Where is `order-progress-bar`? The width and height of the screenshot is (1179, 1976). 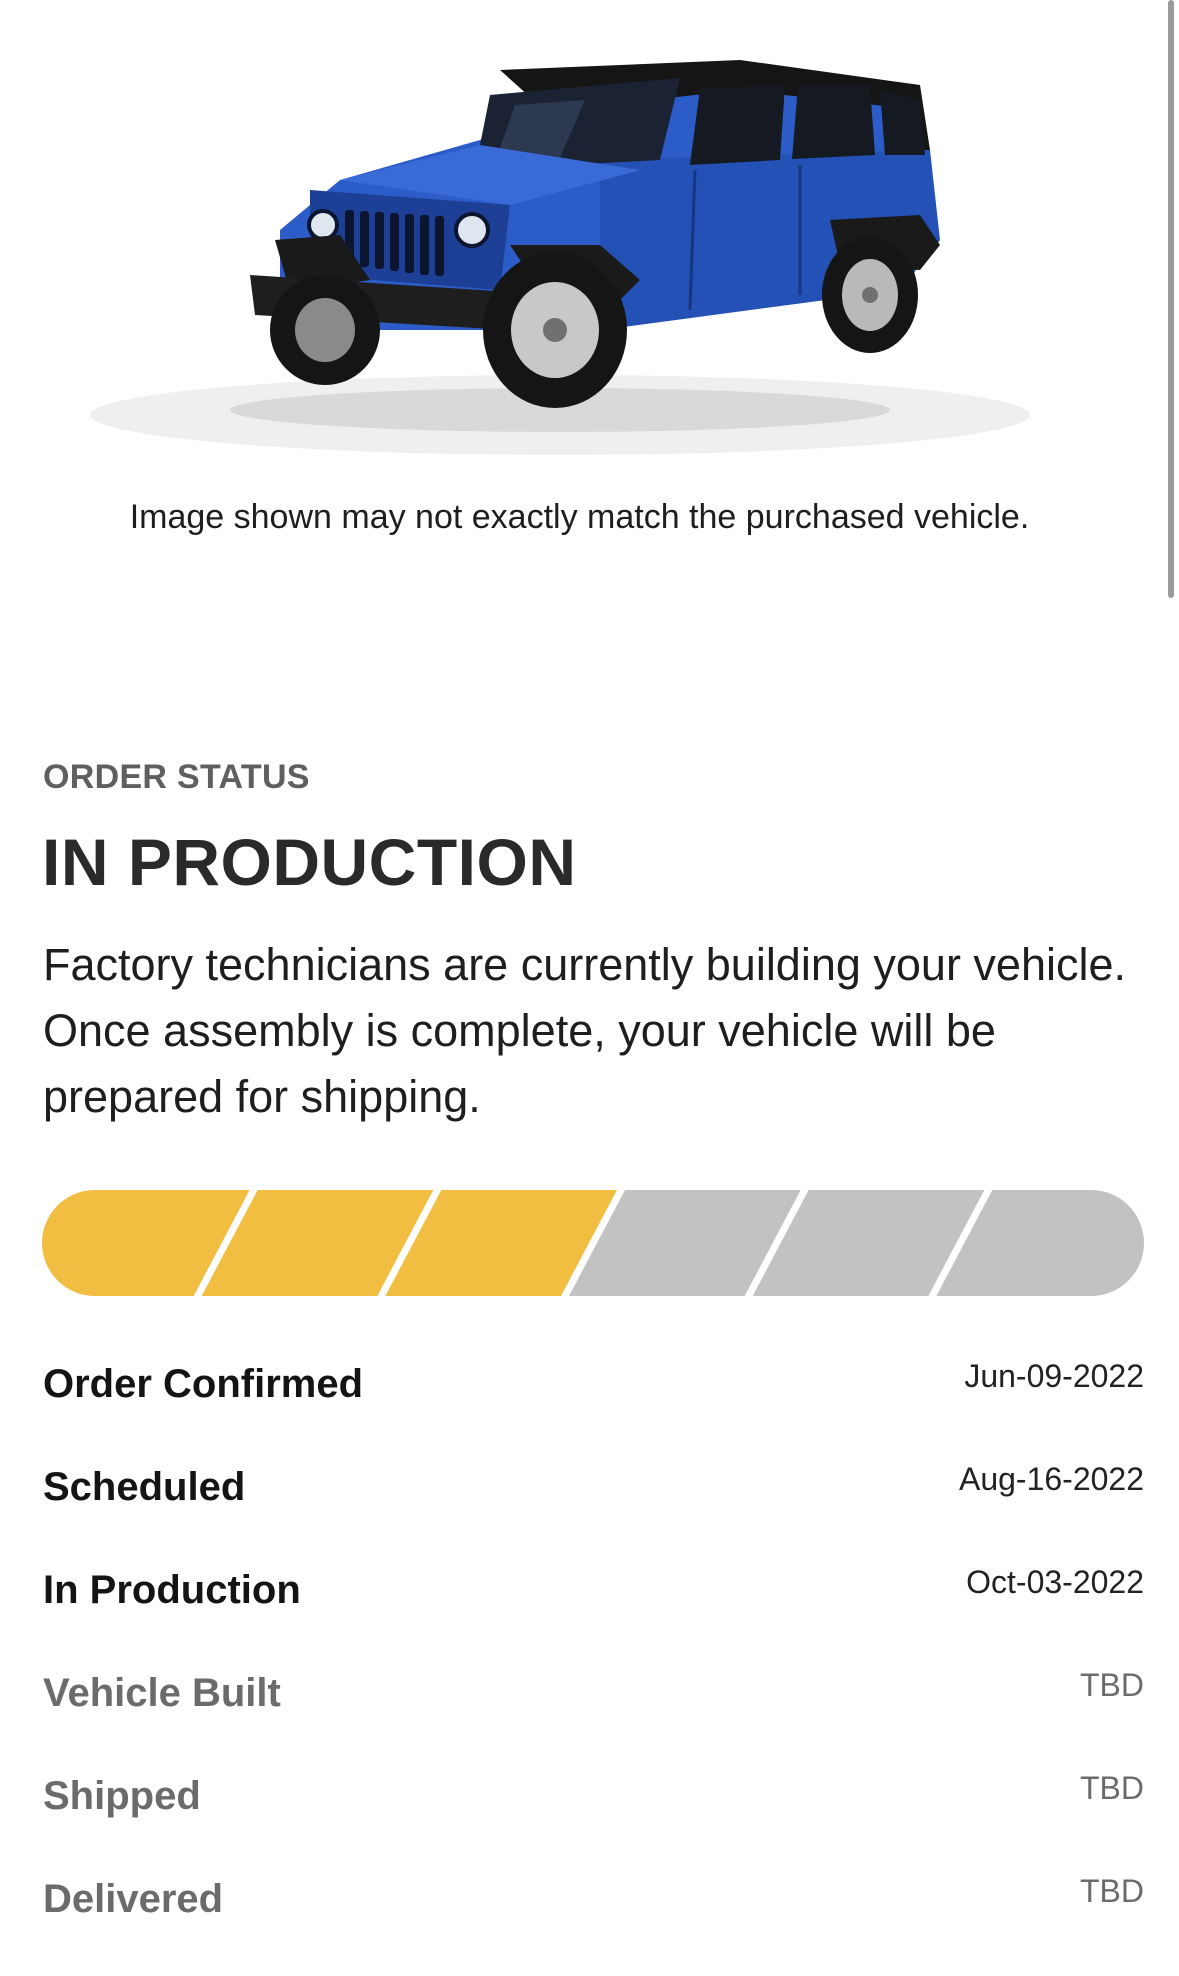 order-progress-bar is located at coordinates (593, 1243).